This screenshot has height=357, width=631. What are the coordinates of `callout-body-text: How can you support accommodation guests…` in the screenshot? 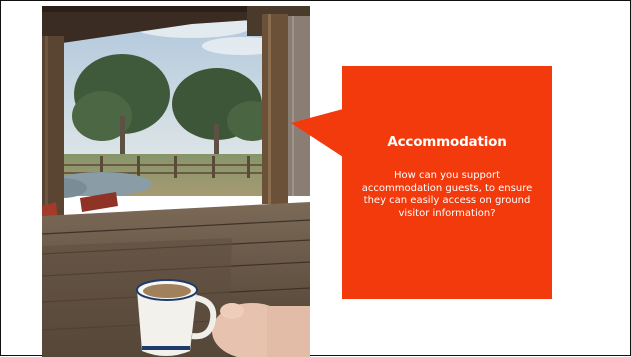 It's located at (447, 194).